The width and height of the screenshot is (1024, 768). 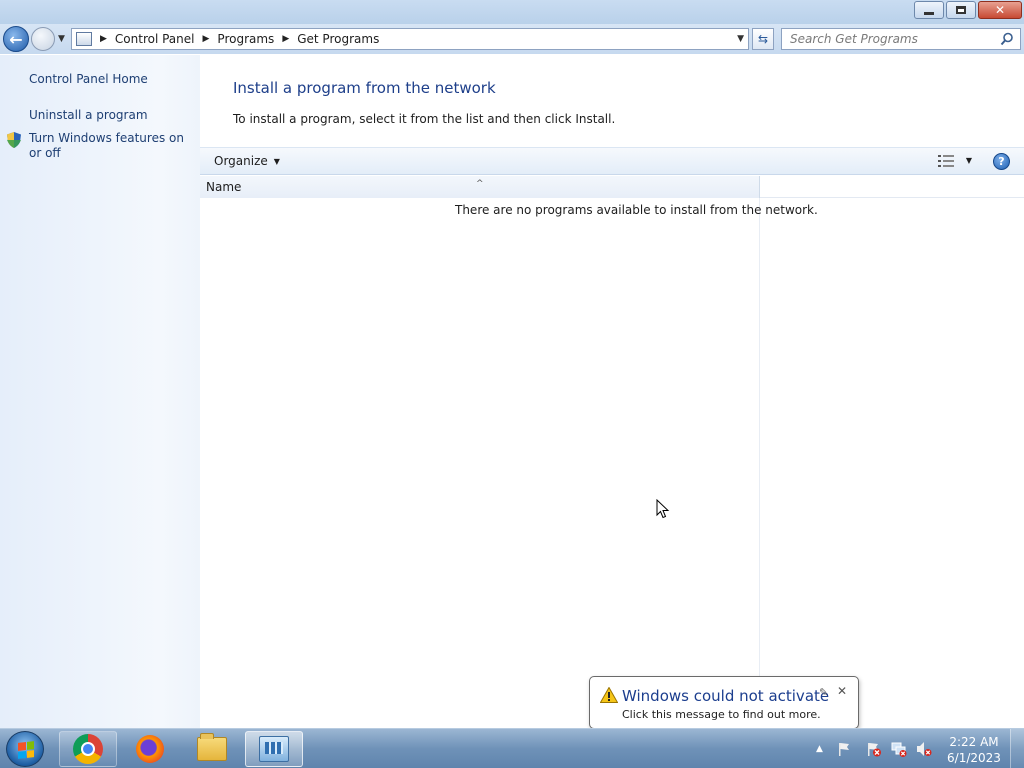 I want to click on taskbar-chrome, so click(x=88, y=749).